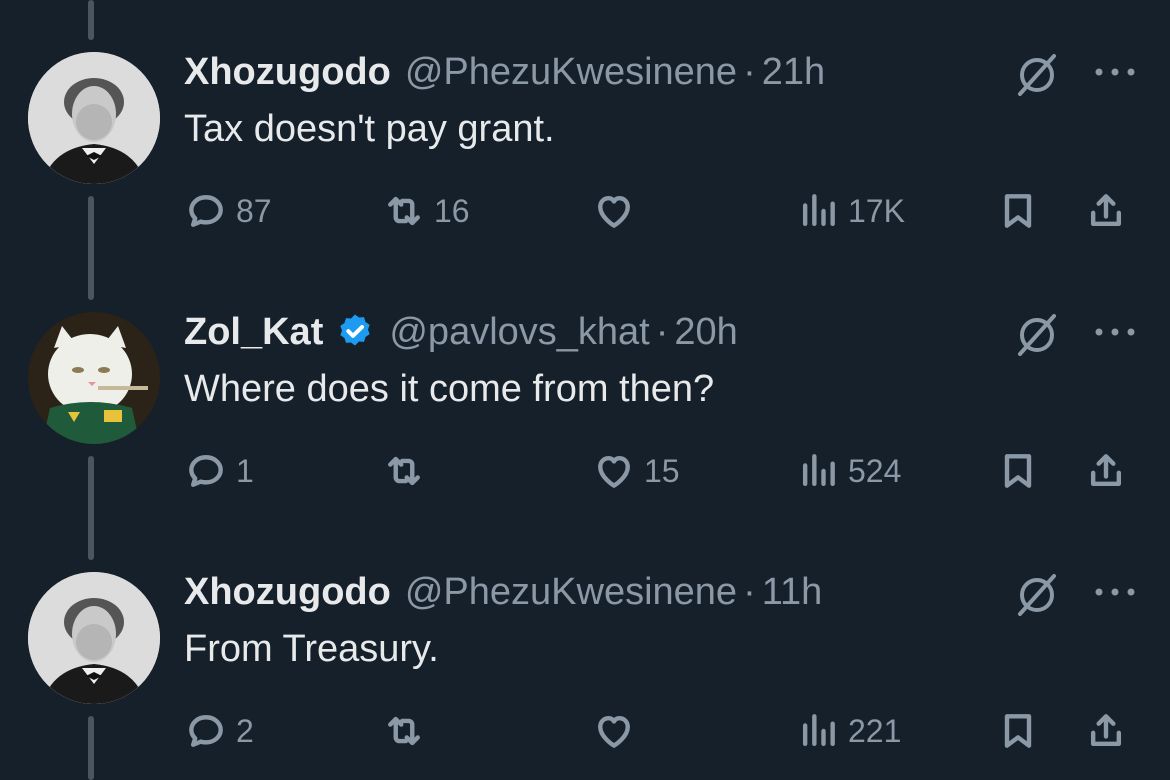  Describe the element at coordinates (245, 730) in the screenshot. I see `reply-count: 2` at that location.